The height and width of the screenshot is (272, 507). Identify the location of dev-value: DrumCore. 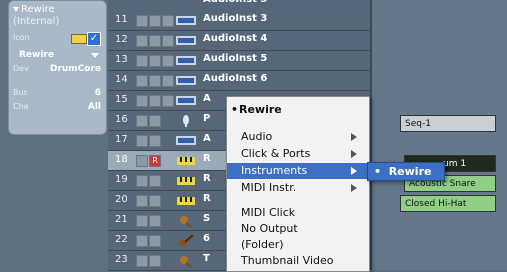
(75, 69).